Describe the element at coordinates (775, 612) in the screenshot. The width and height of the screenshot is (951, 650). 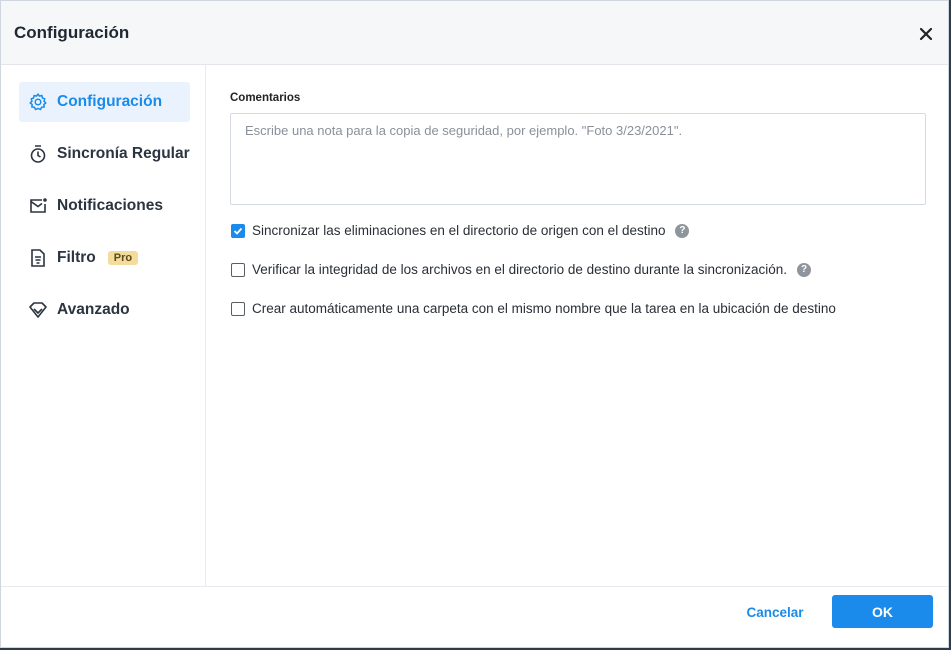
I see `cancel-button: Cancelar` at that location.